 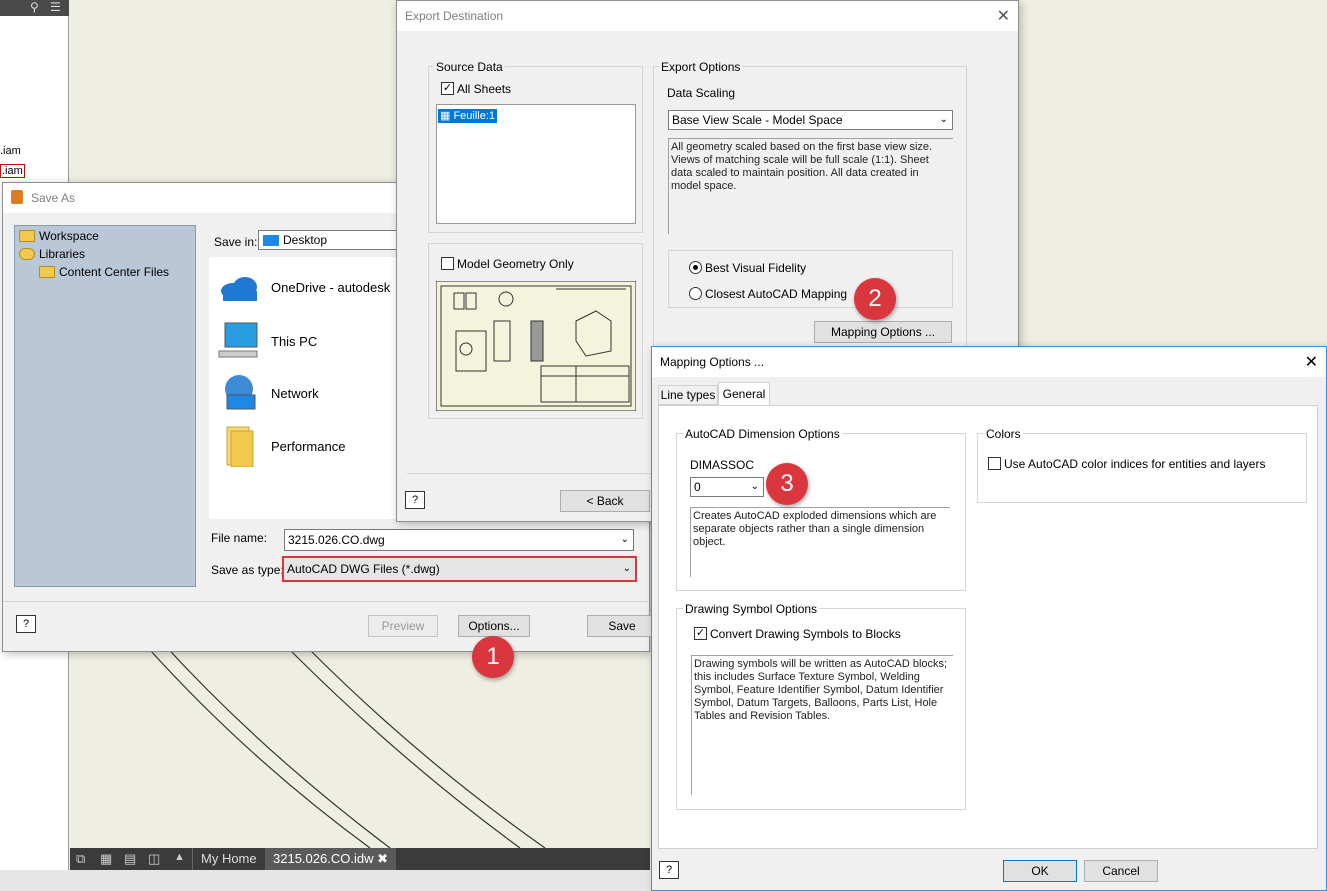 What do you see at coordinates (80, 859) in the screenshot?
I see `cascade-icon: ⧉` at bounding box center [80, 859].